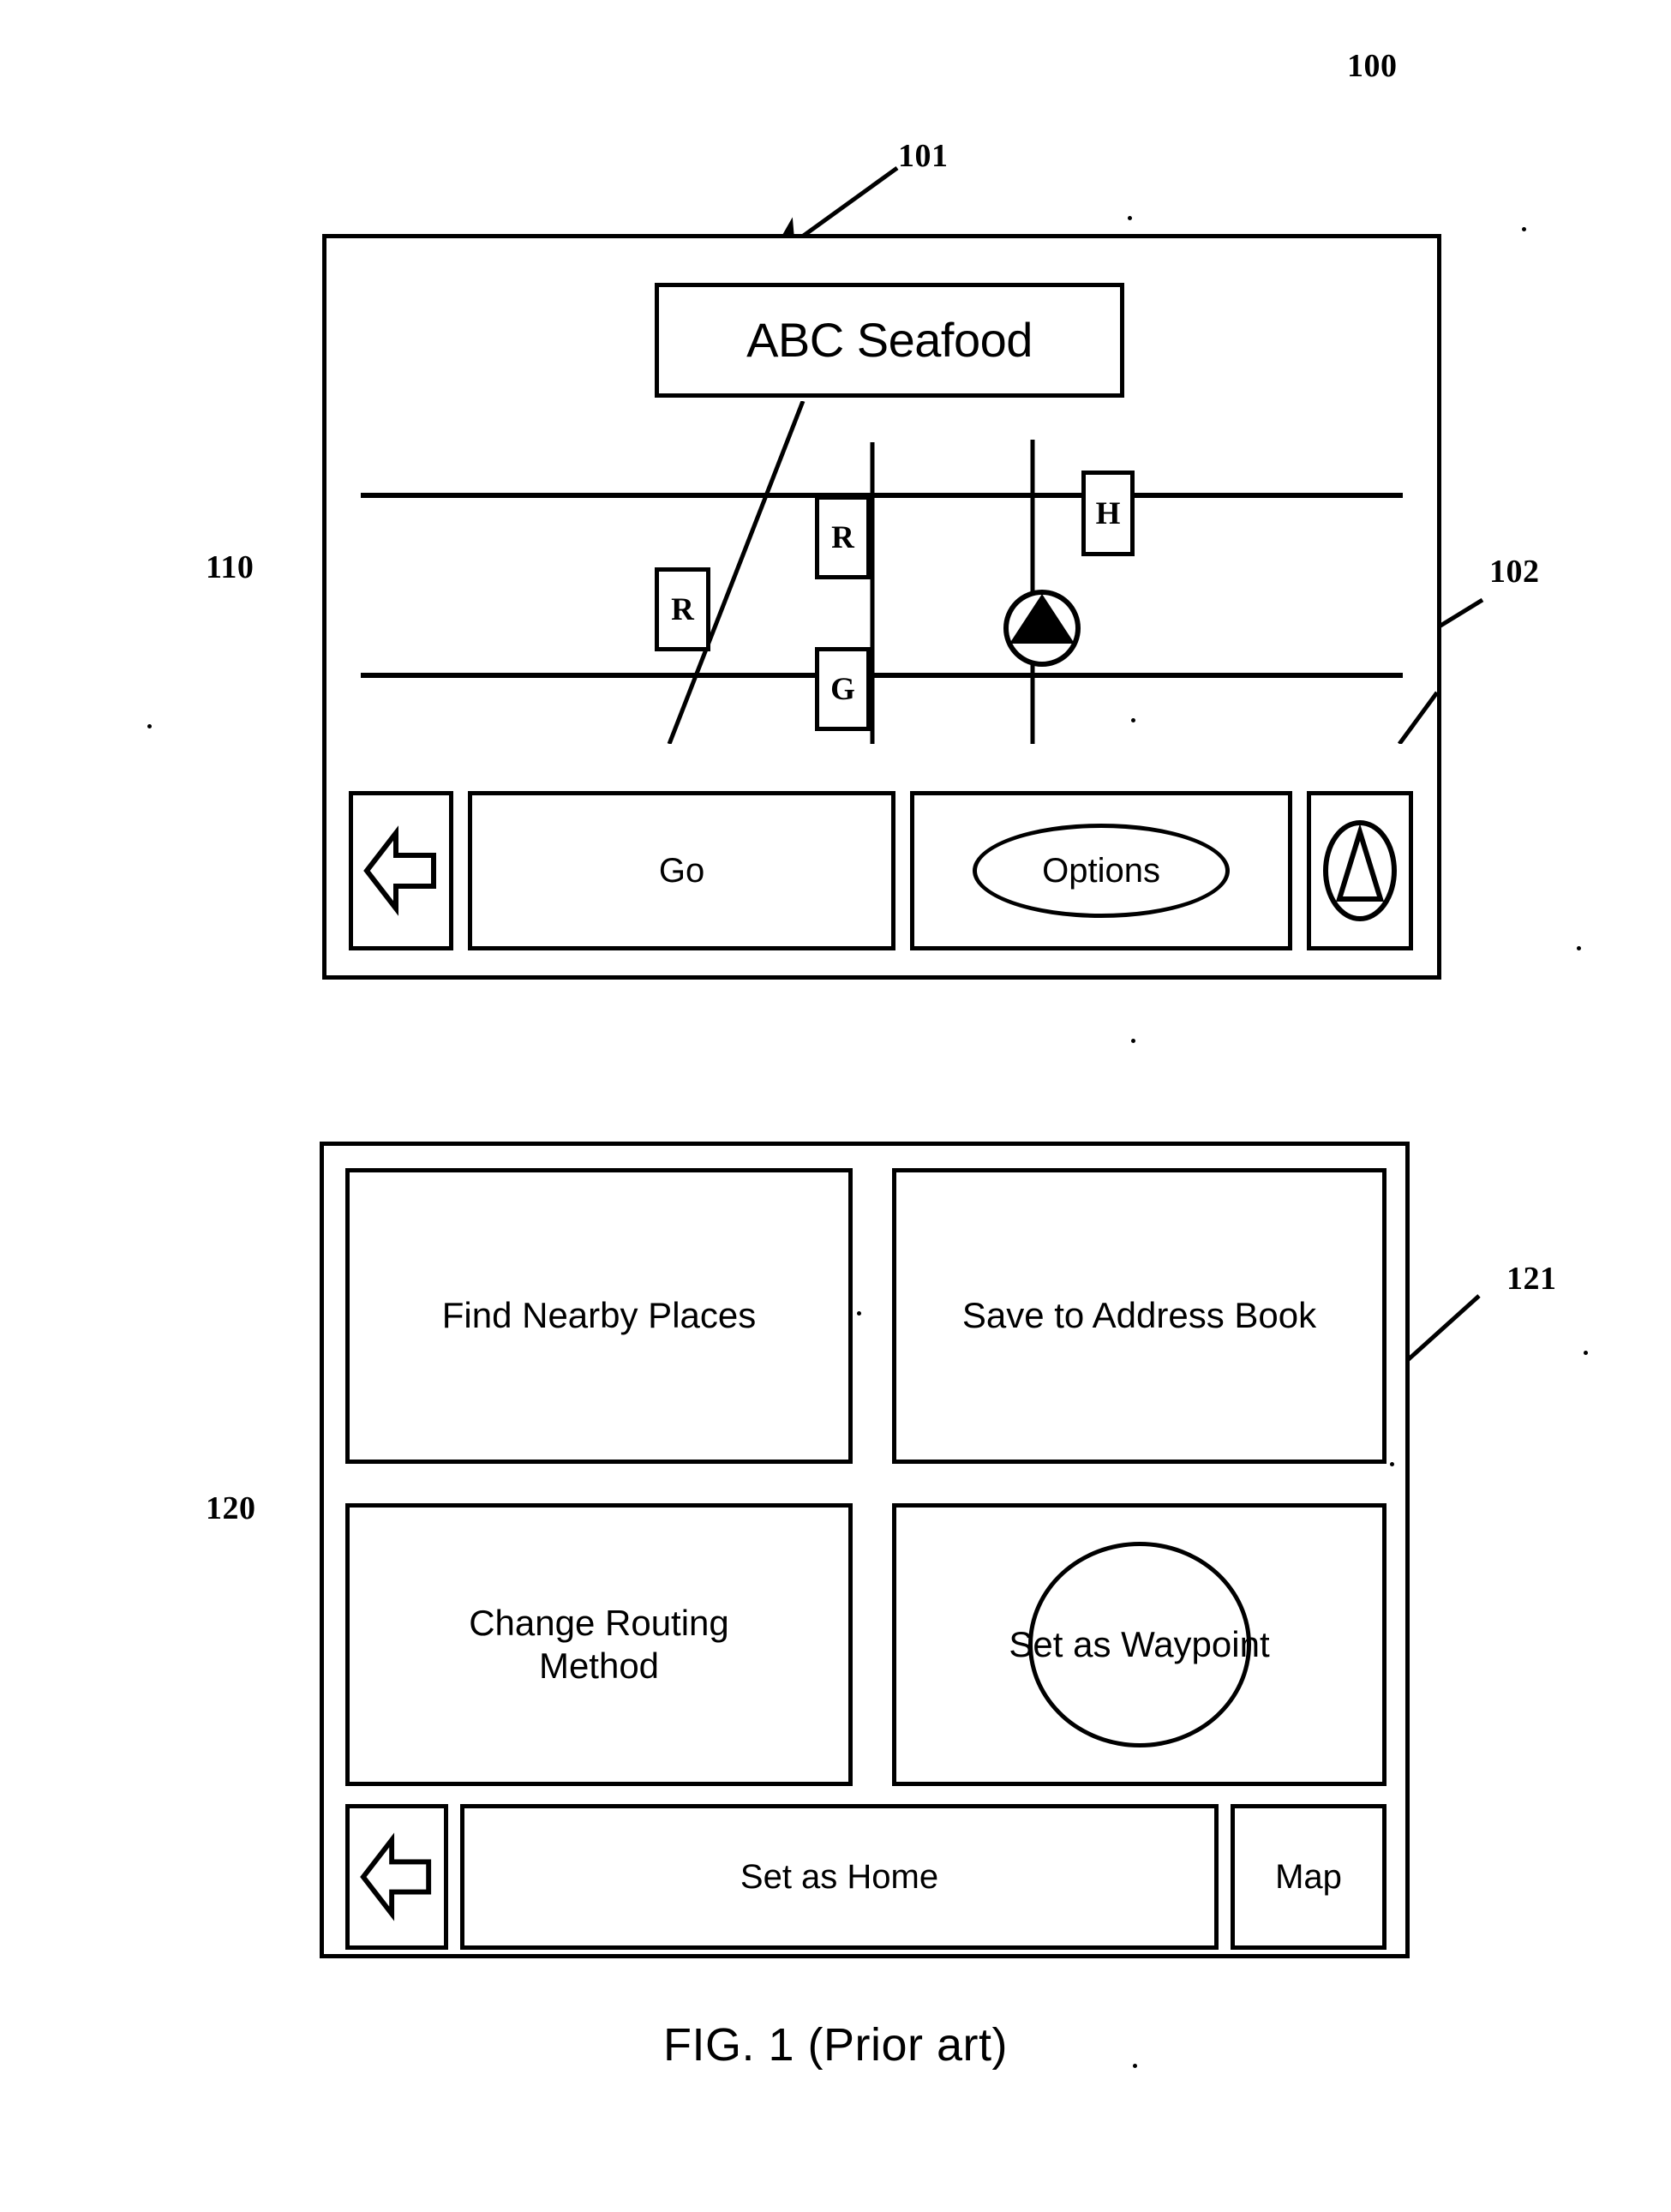  I want to click on map-button: Map, so click(1309, 1877).